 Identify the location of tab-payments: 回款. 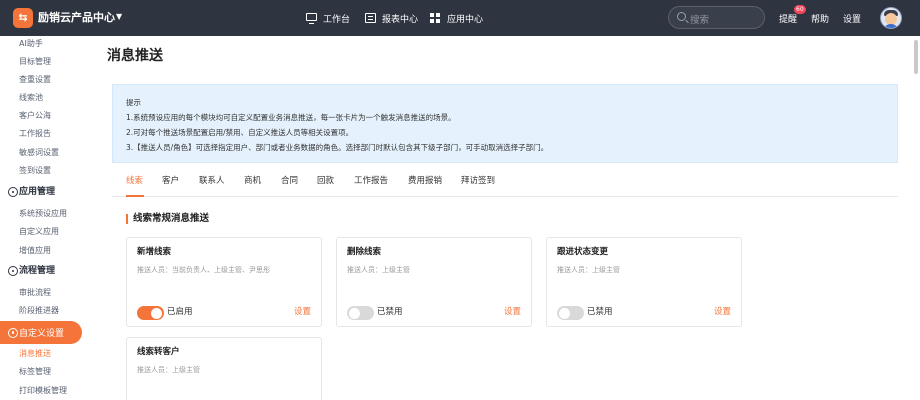
(325, 181).